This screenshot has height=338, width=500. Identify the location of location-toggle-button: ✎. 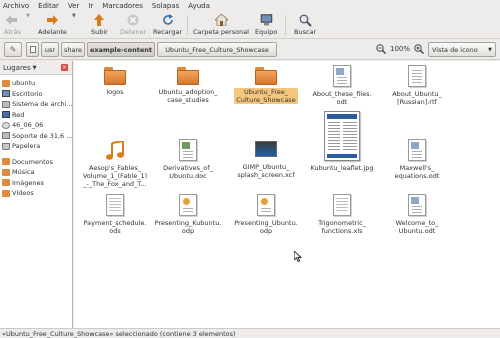
(13, 49).